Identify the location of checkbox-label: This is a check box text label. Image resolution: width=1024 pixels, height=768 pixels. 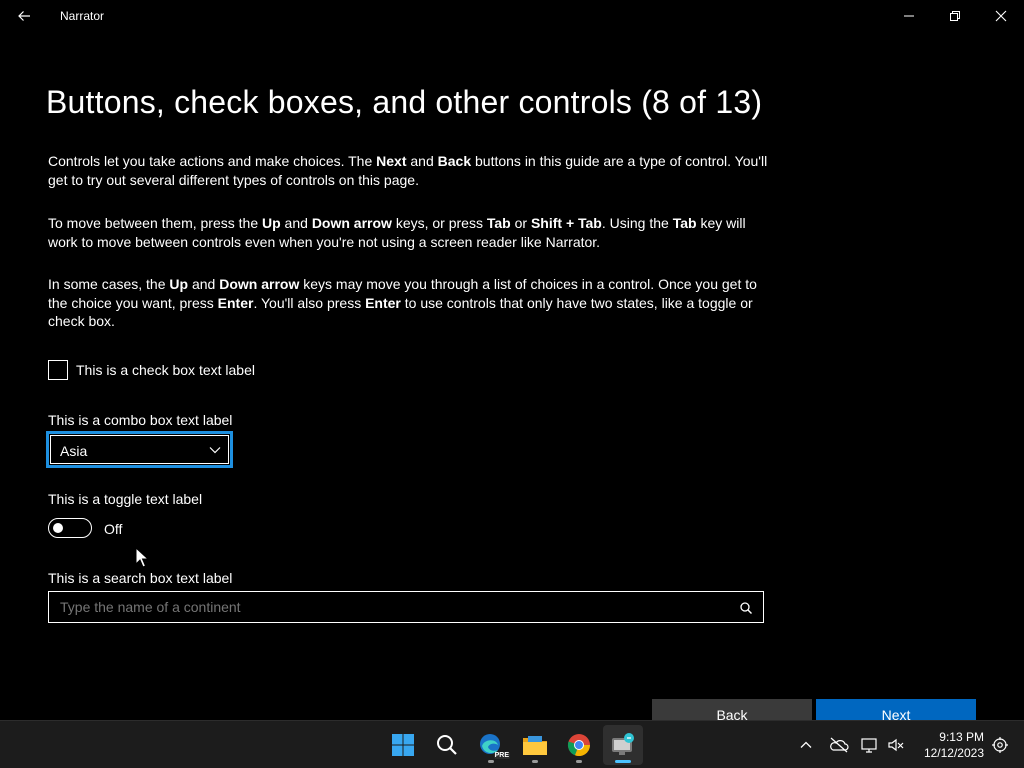
(165, 370).